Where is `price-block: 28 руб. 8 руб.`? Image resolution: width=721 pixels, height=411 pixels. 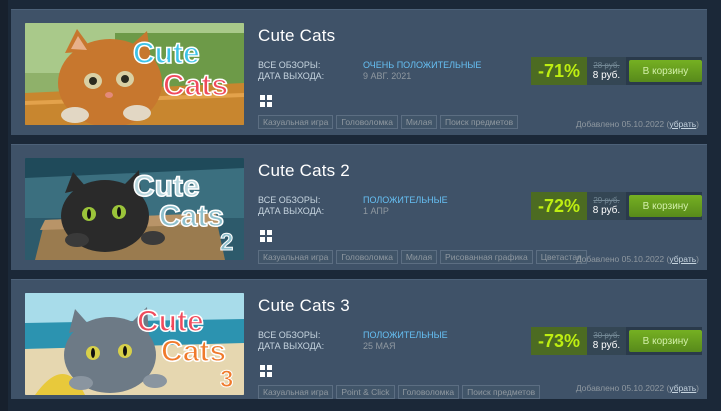
price-block: 28 руб. 8 руб. is located at coordinates (606, 71).